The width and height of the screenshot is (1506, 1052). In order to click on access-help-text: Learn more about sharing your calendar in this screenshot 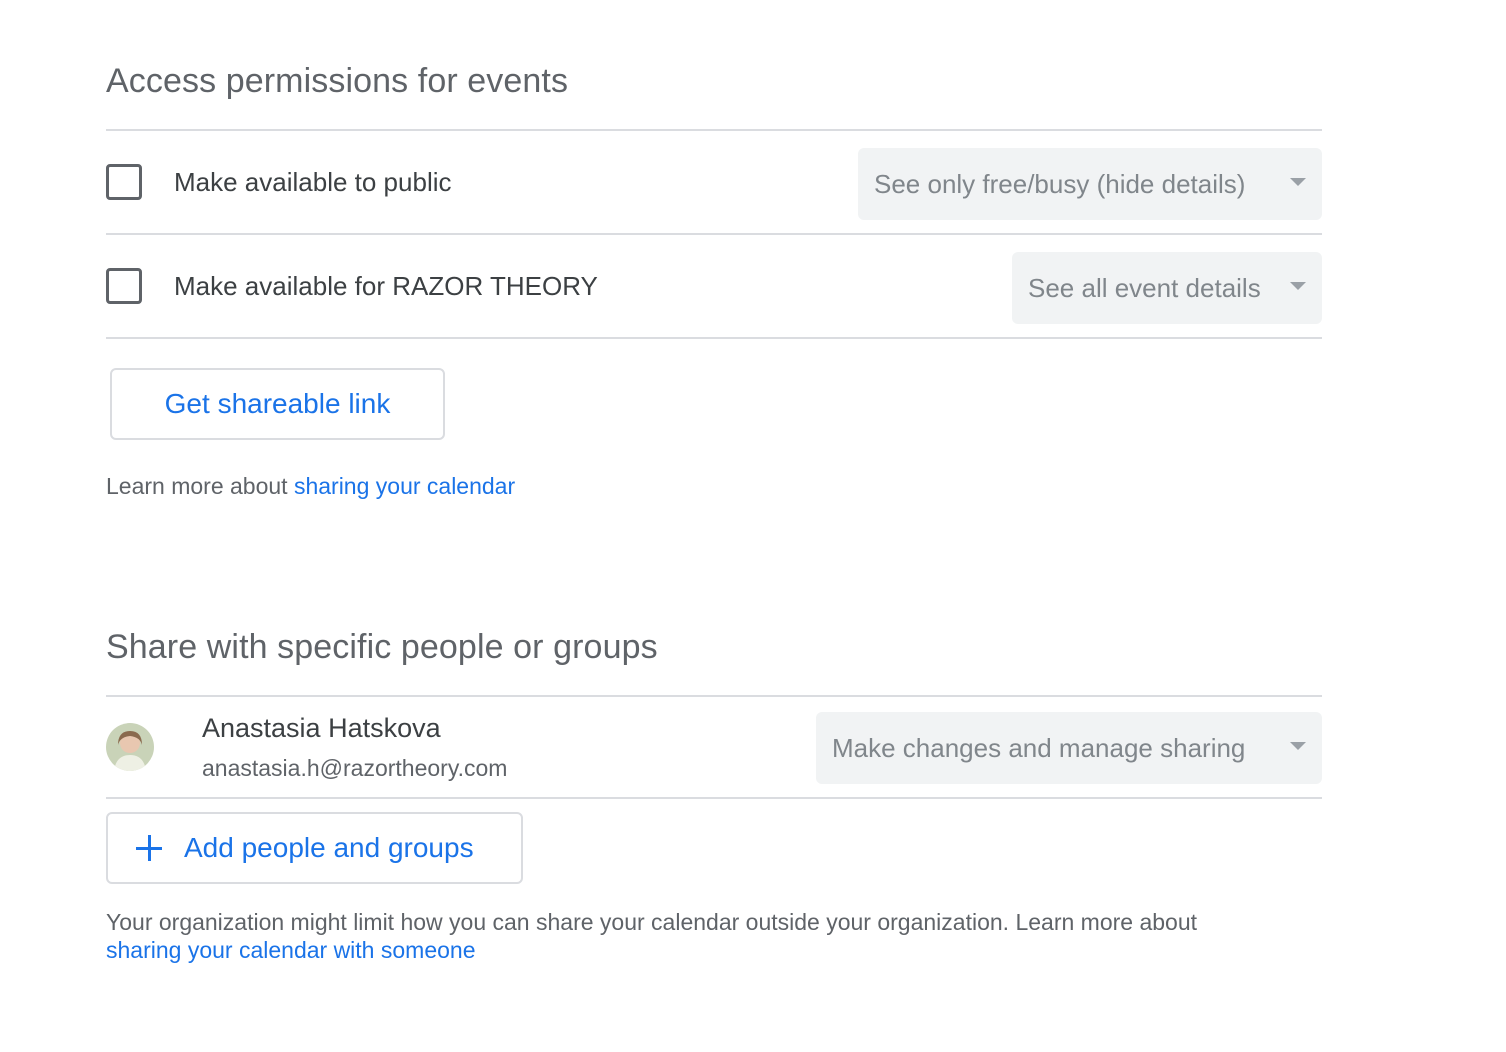, I will do `click(310, 486)`.